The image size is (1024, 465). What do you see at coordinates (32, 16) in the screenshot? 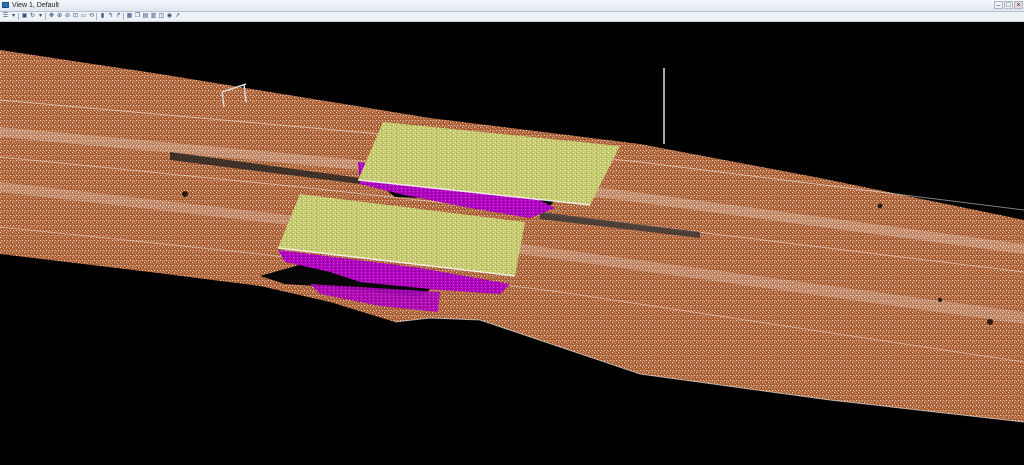
I see `refresh-icon: ↻` at bounding box center [32, 16].